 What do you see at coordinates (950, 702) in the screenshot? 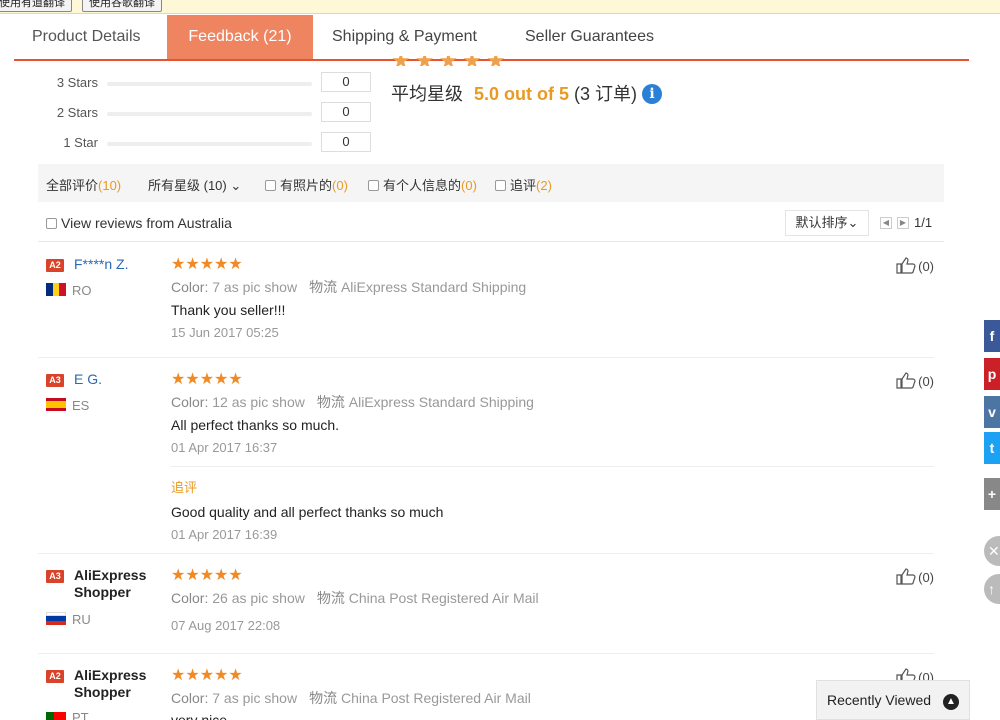
I see `chevron-up-icon: ▲` at bounding box center [950, 702].